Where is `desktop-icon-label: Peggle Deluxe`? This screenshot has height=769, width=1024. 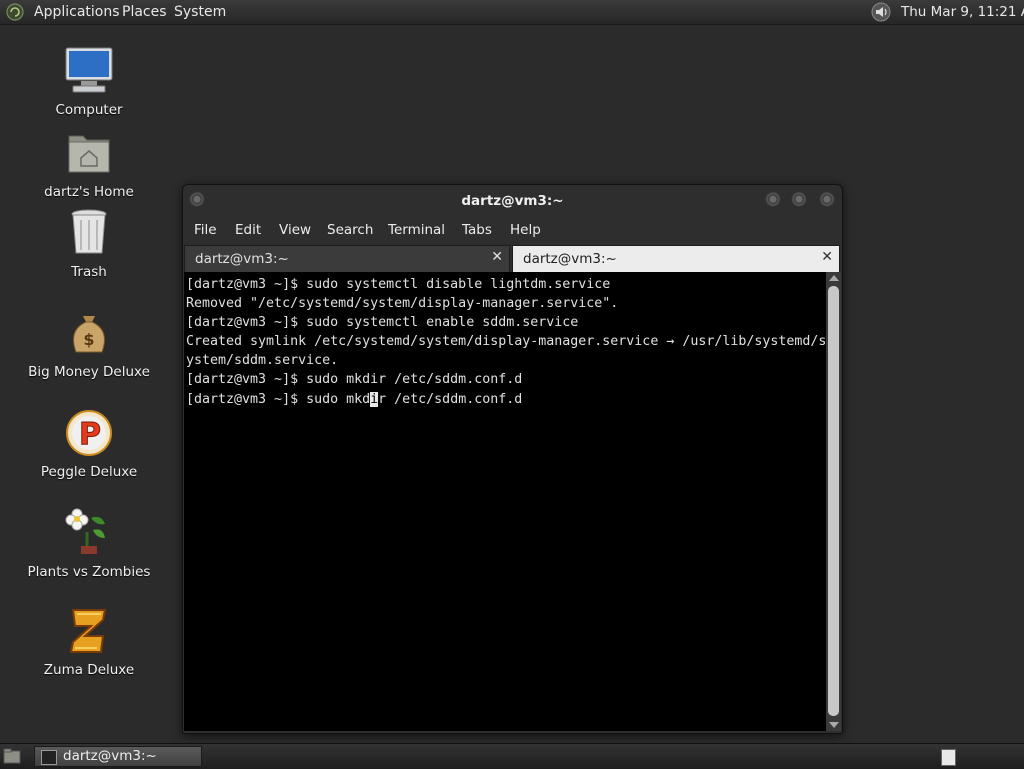 desktop-icon-label: Peggle Deluxe is located at coordinates (89, 472).